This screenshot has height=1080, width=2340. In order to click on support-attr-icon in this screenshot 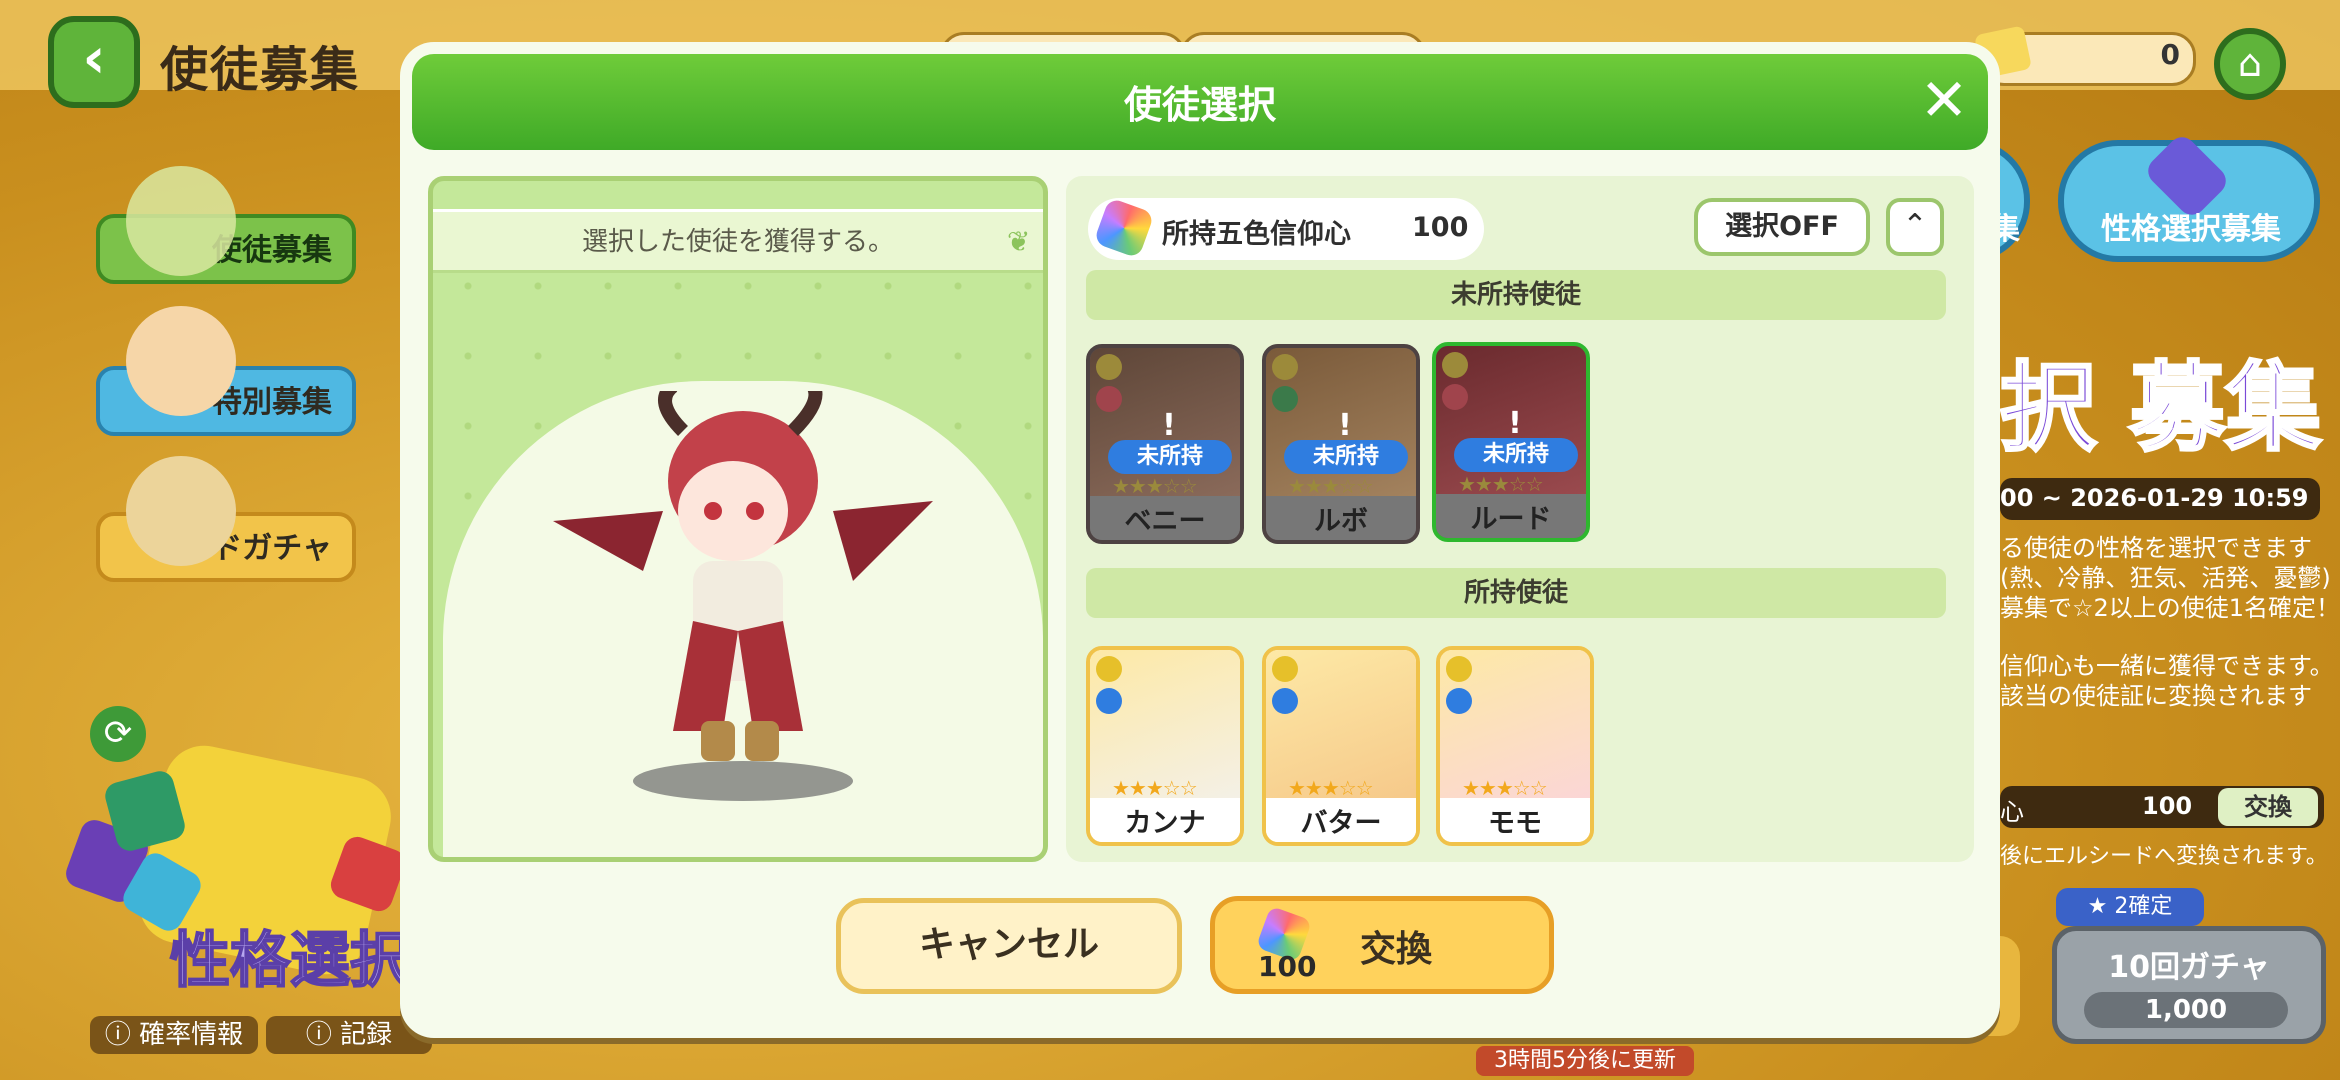, I will do `click(1285, 399)`.